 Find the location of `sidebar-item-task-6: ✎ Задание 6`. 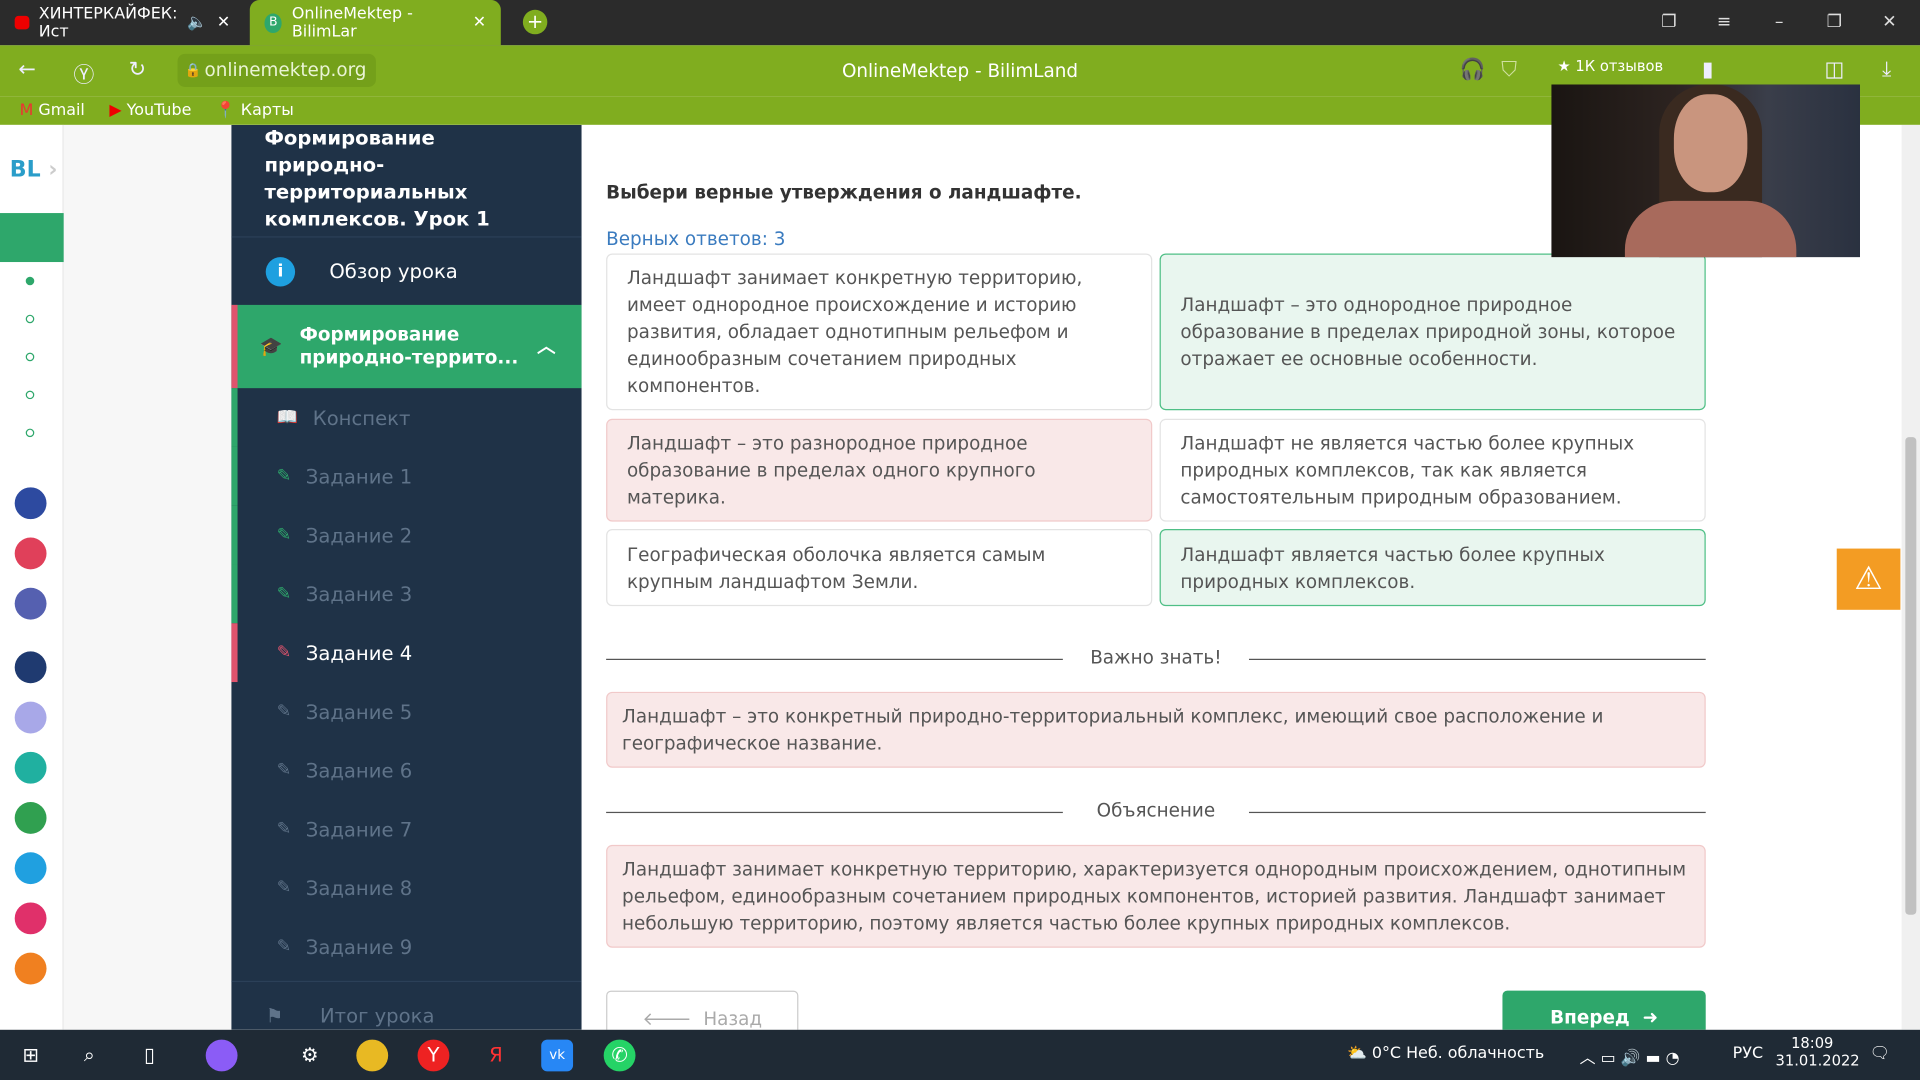

sidebar-item-task-6: ✎ Задание 6 is located at coordinates (406, 770).